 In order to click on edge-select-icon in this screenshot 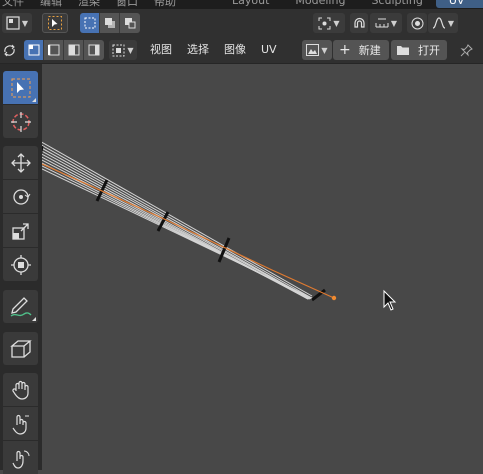, I will do `click(53, 50)`.